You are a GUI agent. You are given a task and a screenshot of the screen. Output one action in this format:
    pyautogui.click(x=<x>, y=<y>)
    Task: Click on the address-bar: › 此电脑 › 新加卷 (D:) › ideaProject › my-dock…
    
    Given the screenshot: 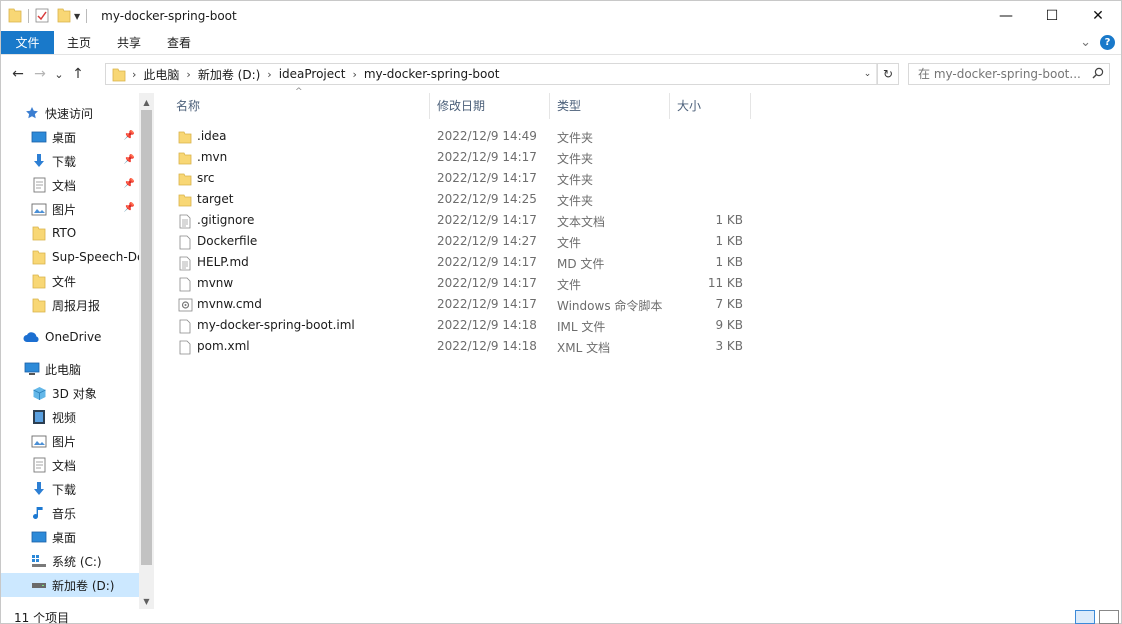 What is the action you would take?
    pyautogui.click(x=491, y=74)
    